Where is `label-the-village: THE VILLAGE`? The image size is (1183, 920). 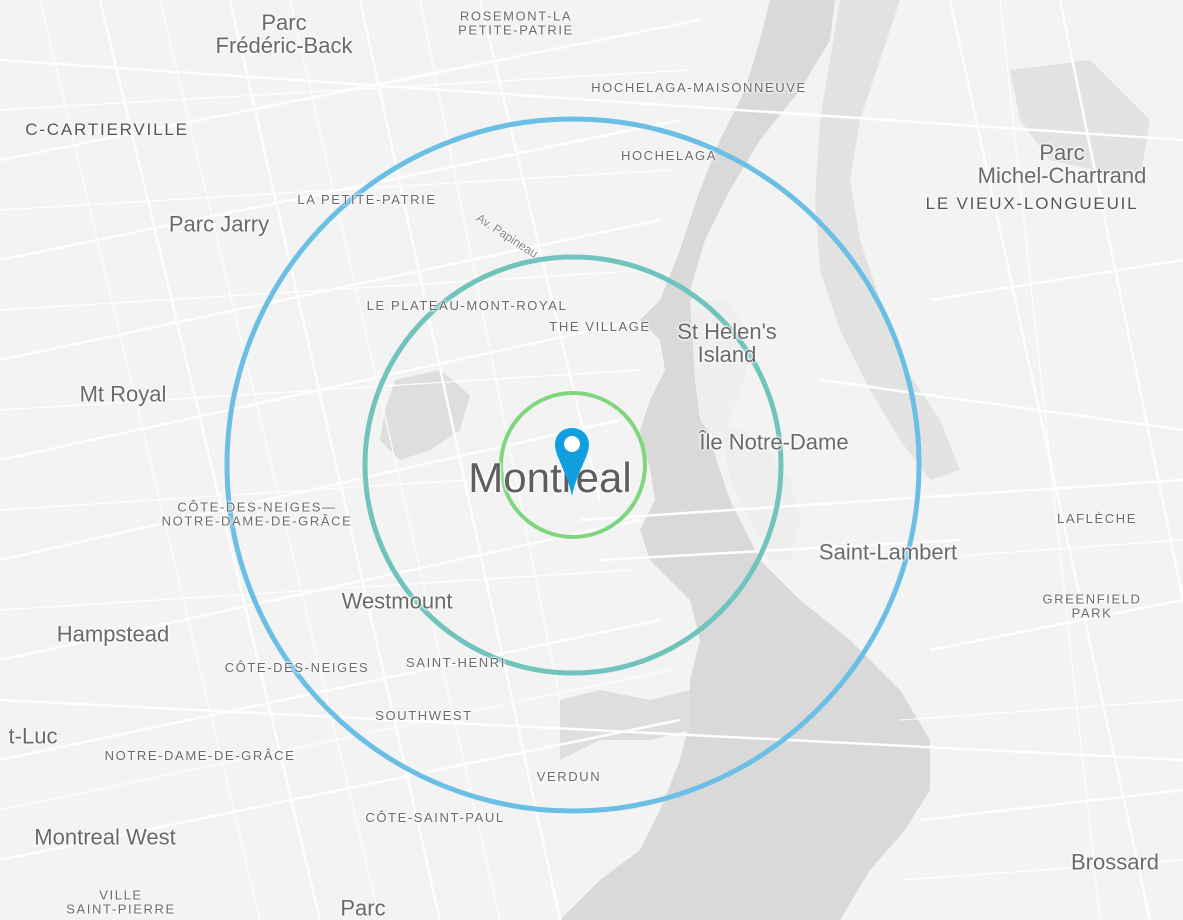 label-the-village: THE VILLAGE is located at coordinates (600, 327).